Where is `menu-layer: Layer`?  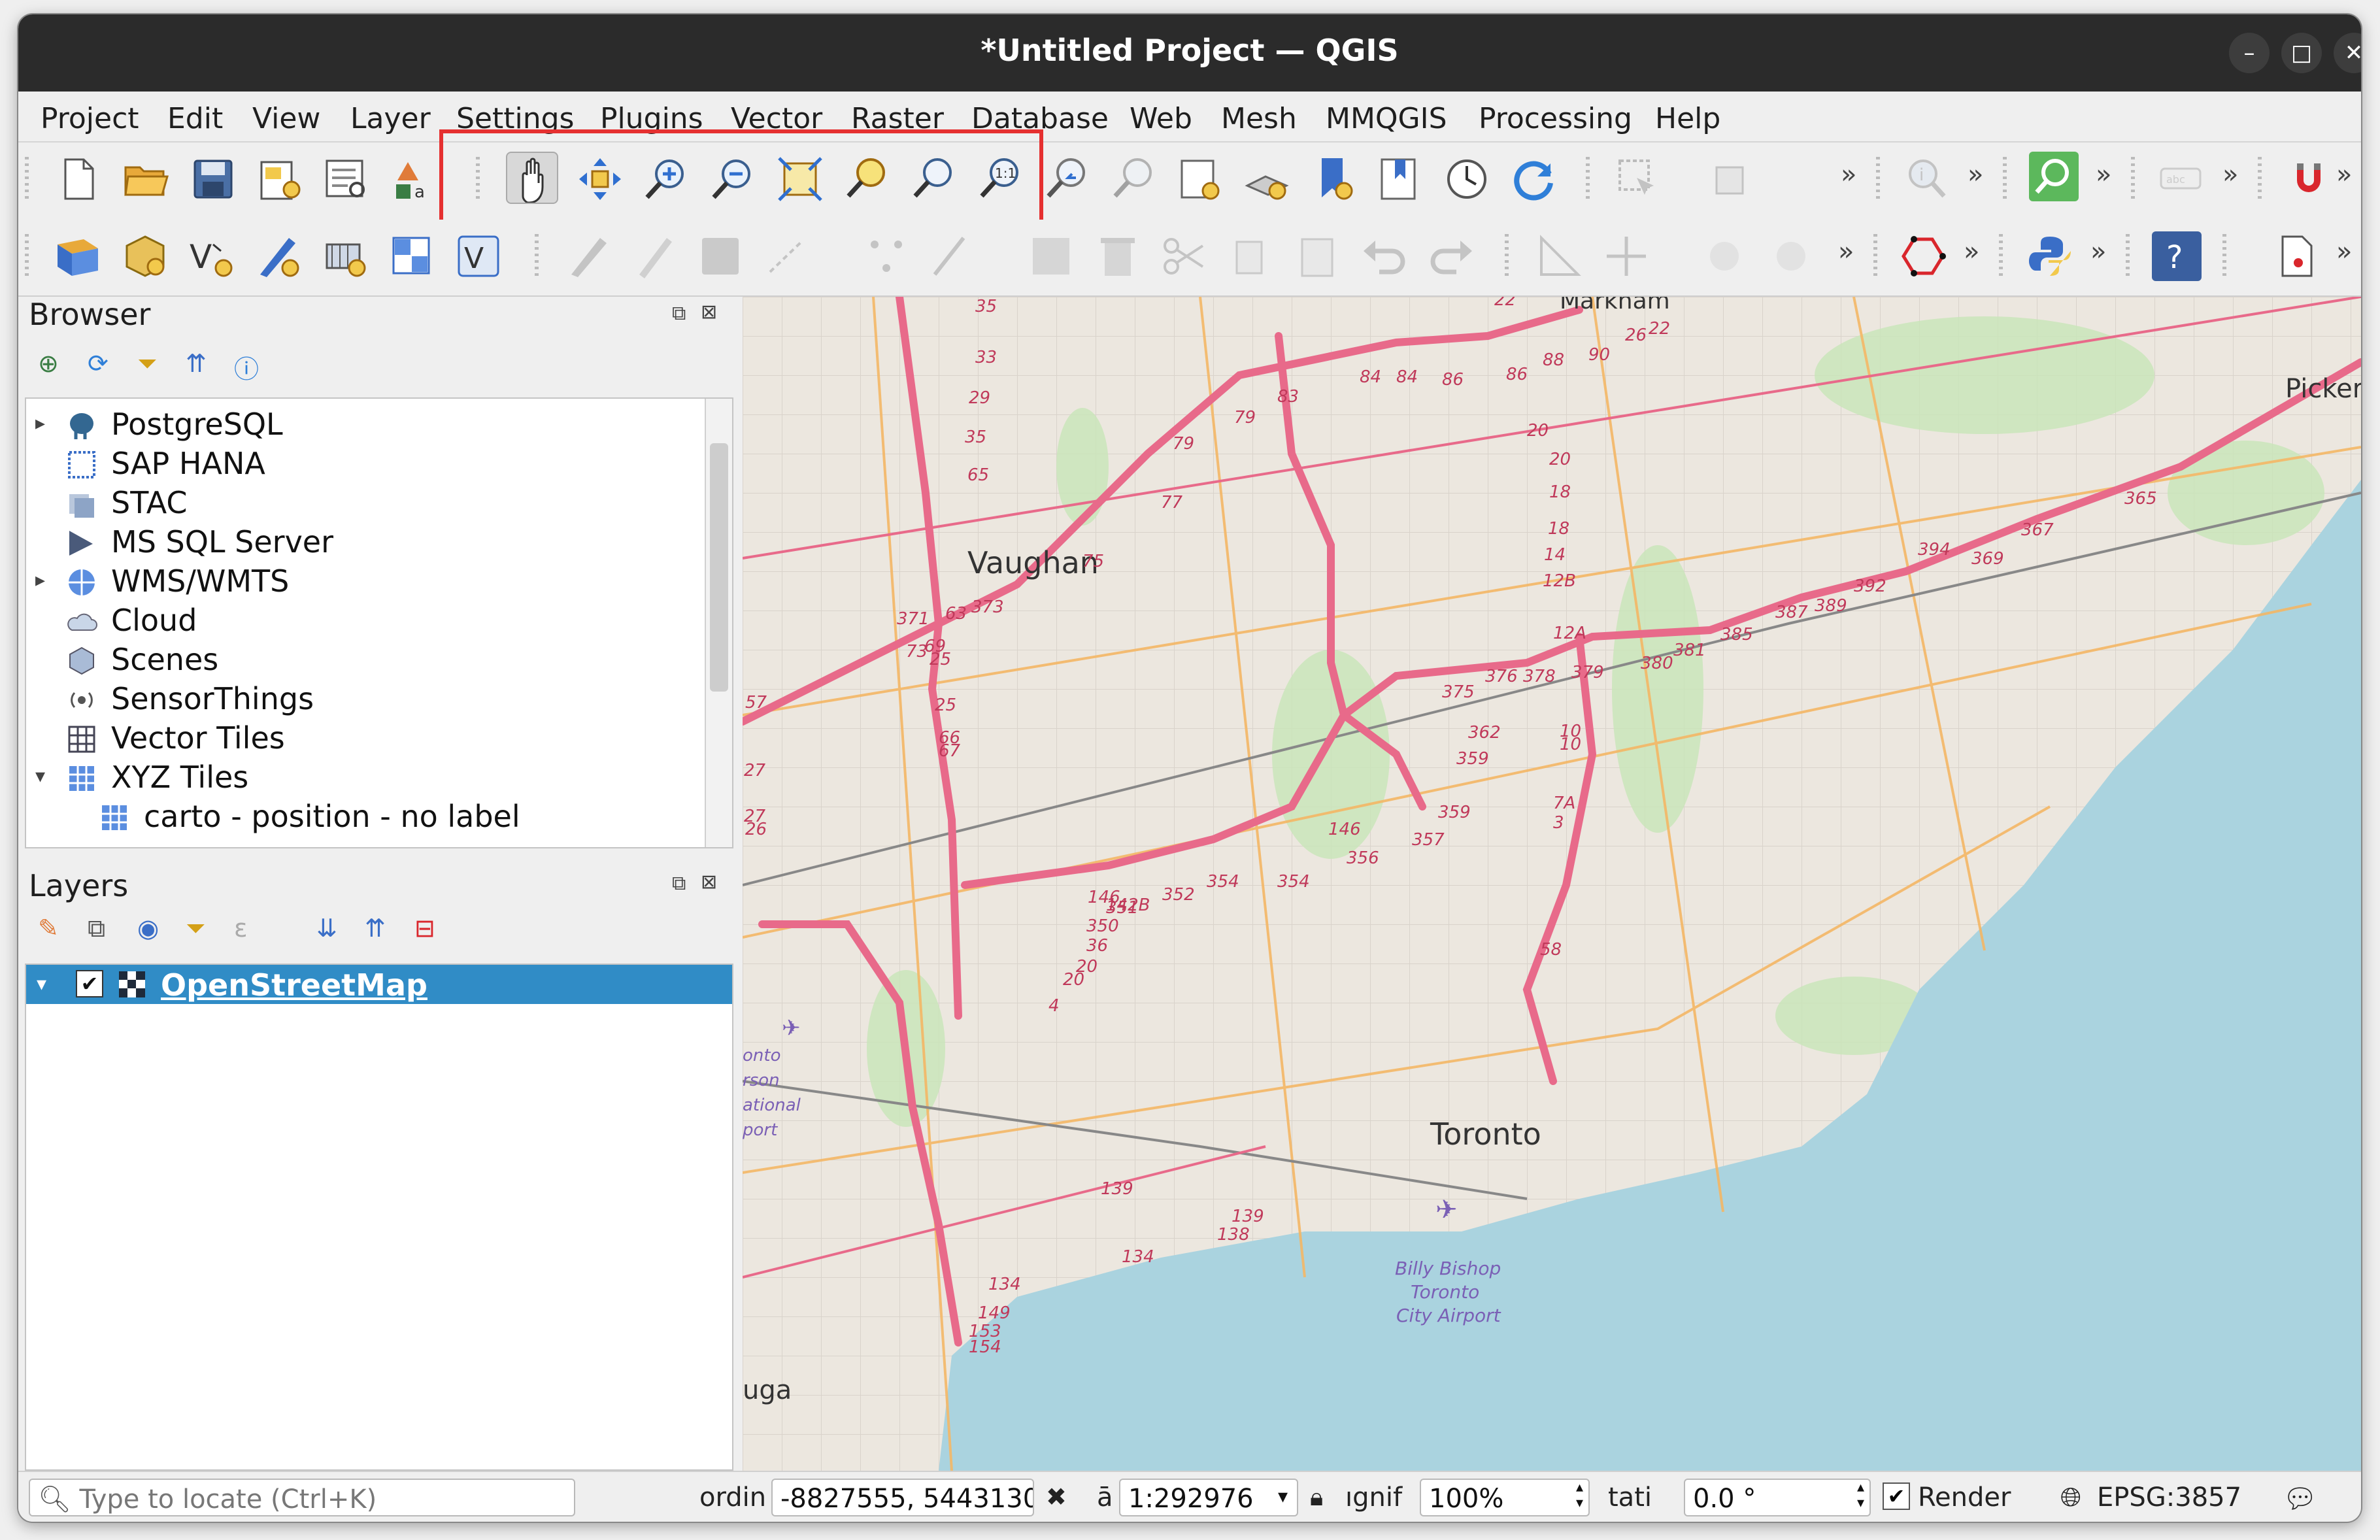 menu-layer: Layer is located at coordinates (390, 118).